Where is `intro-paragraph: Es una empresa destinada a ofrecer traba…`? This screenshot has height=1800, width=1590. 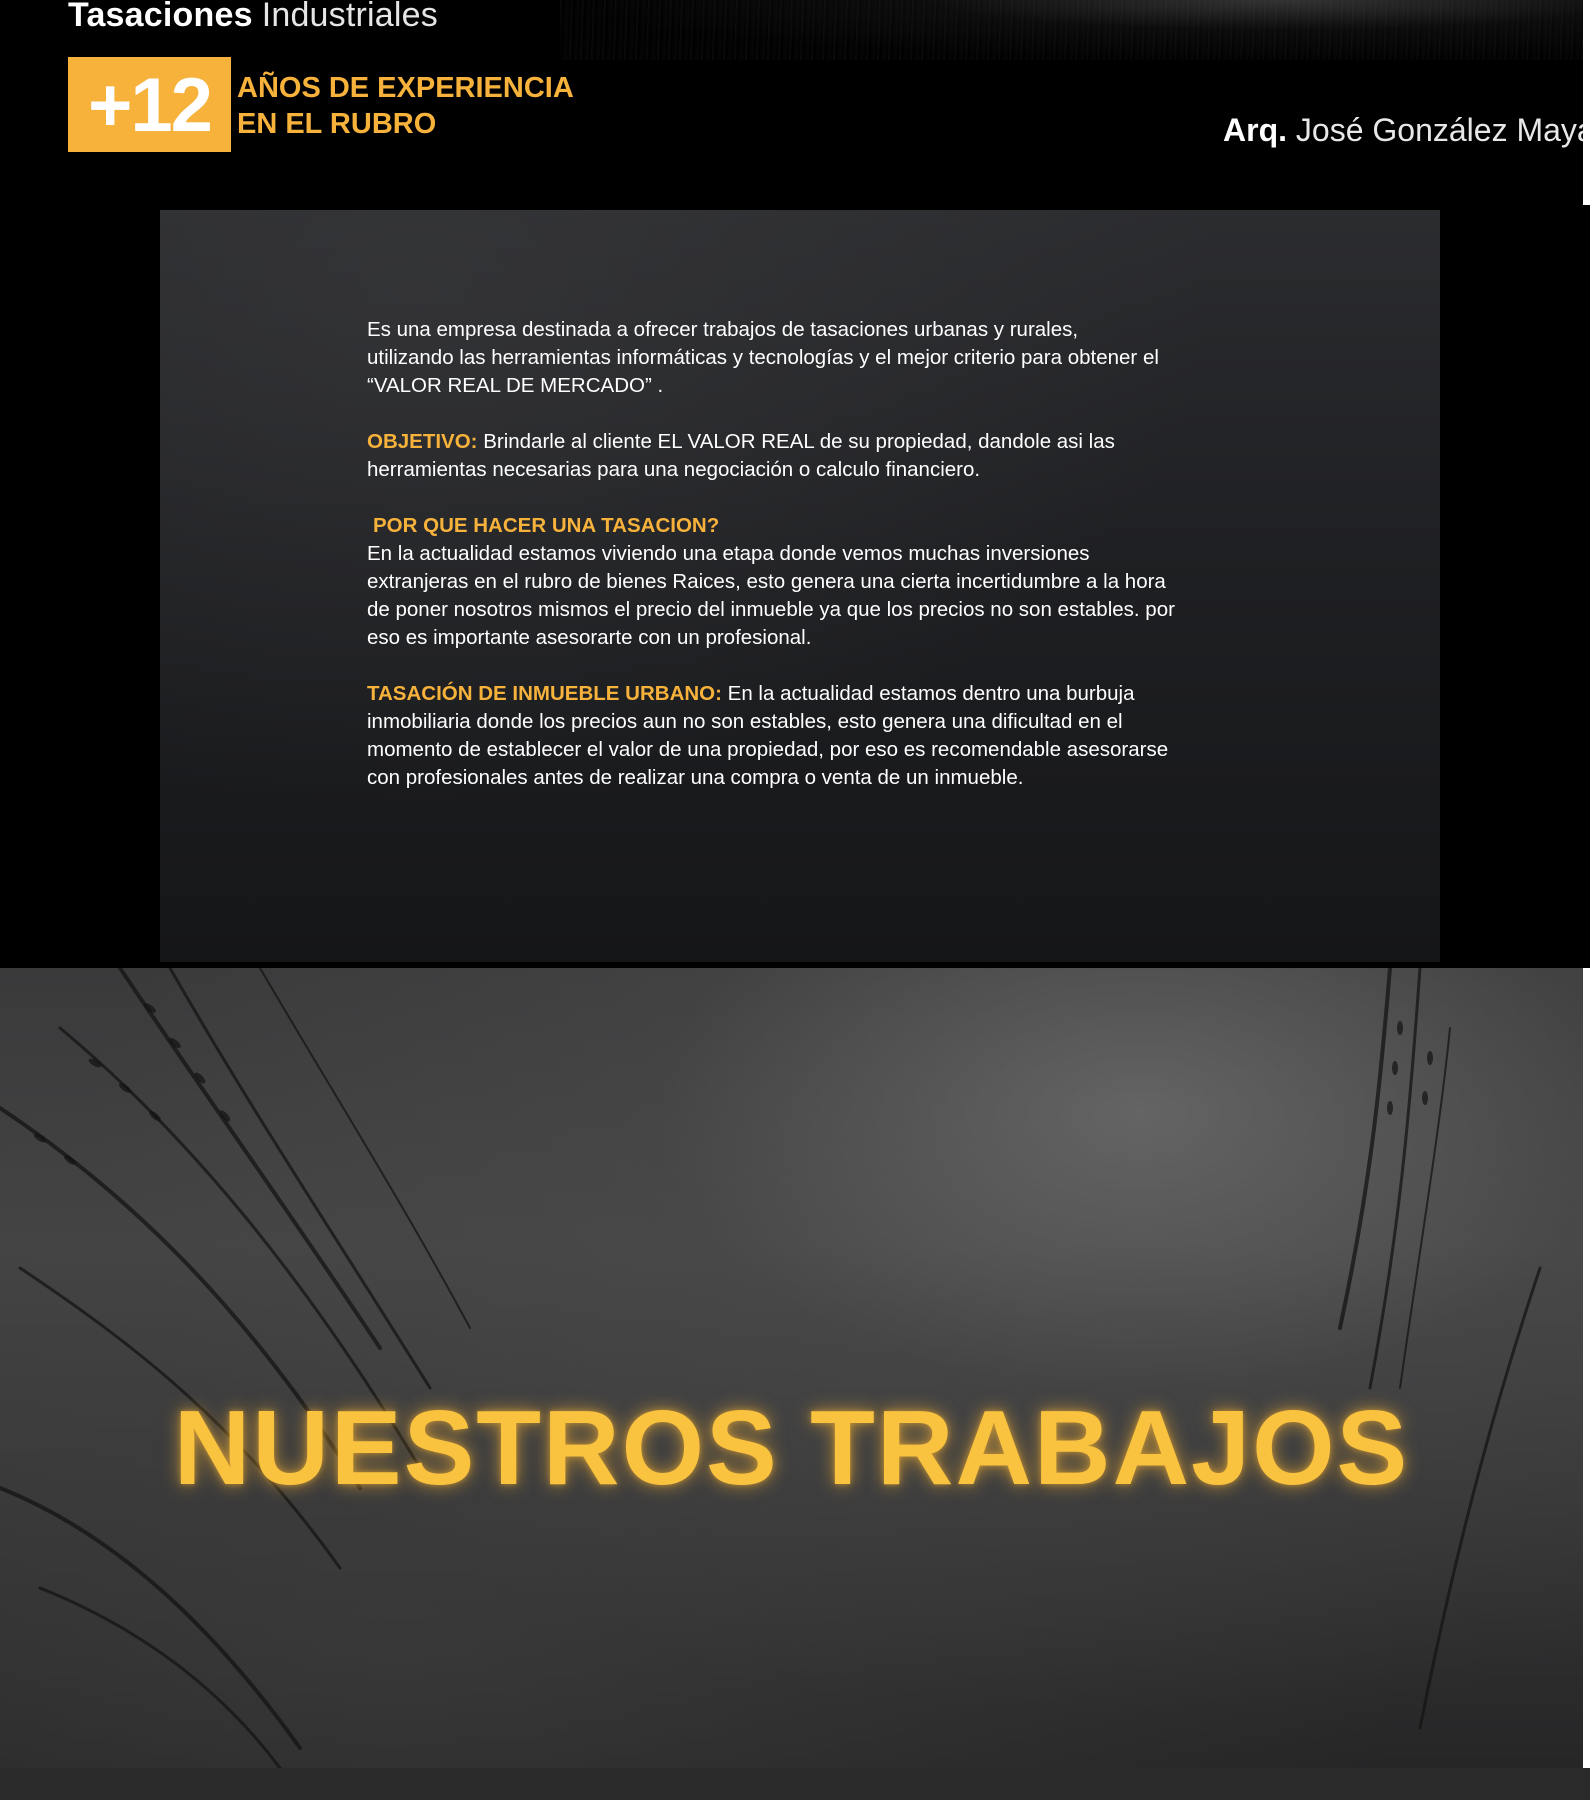
intro-paragraph: Es una empresa destinada a ofrecer traba… is located at coordinates (817, 358).